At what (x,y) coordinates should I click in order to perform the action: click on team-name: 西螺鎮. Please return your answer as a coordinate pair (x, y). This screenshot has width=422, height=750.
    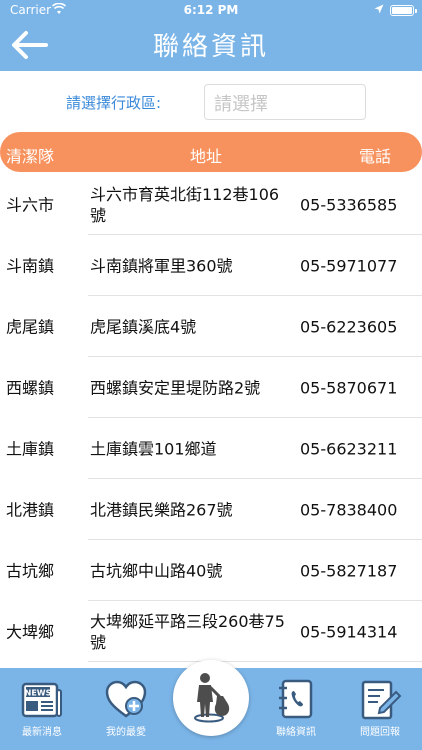
    Looking at the image, I should click on (30, 387).